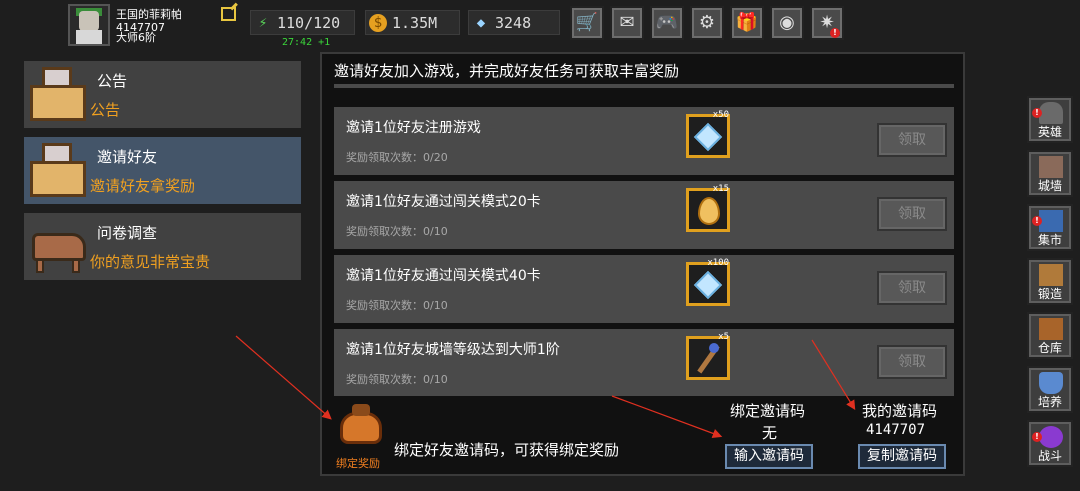 Image resolution: width=1080 pixels, height=491 pixels. I want to click on gear-icon: ⚙, so click(707, 23).